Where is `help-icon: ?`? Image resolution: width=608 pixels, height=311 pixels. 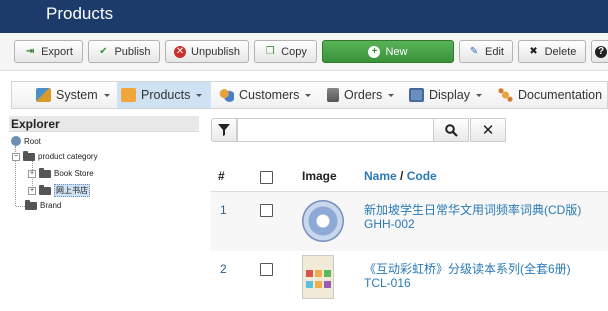 help-icon: ? is located at coordinates (601, 51).